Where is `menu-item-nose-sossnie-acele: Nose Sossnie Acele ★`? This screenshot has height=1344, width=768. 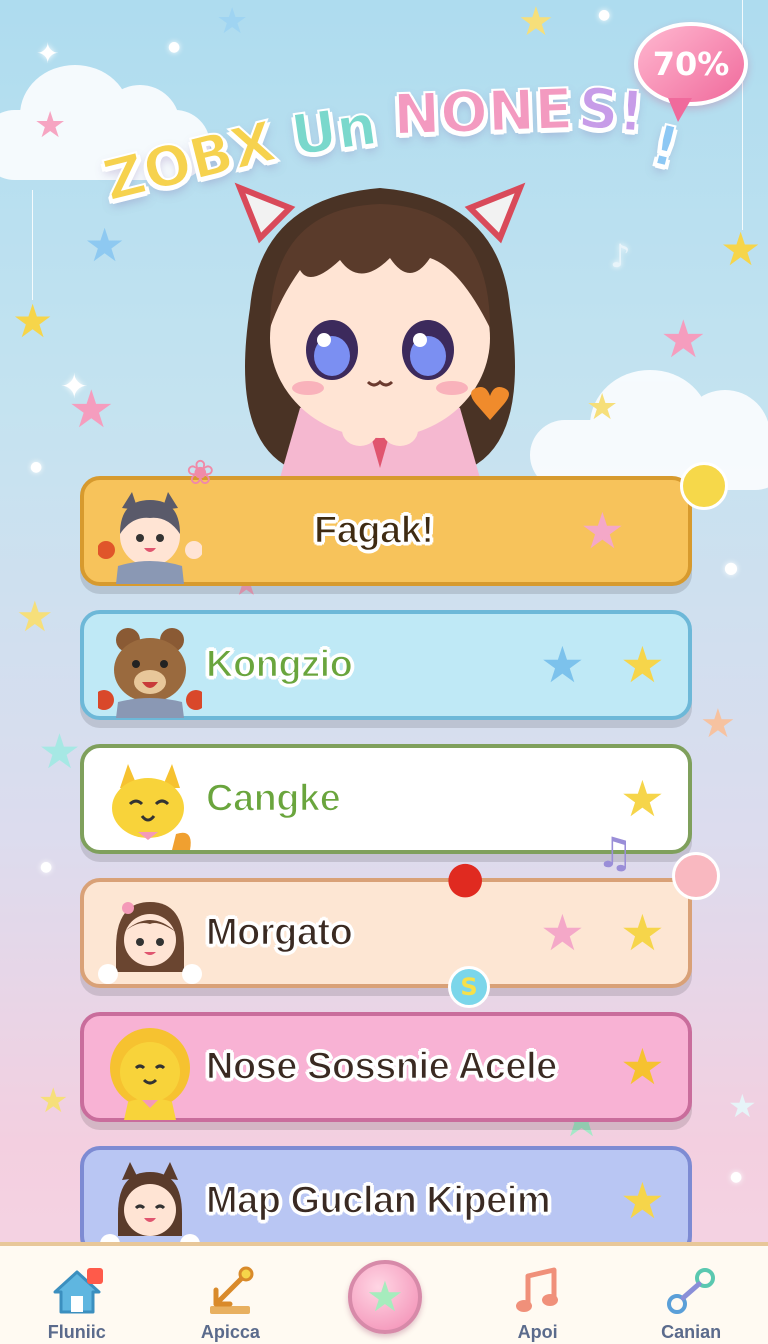
menu-item-nose-sossnie-acele: Nose Sossnie Acele ★ is located at coordinates (386, 1067).